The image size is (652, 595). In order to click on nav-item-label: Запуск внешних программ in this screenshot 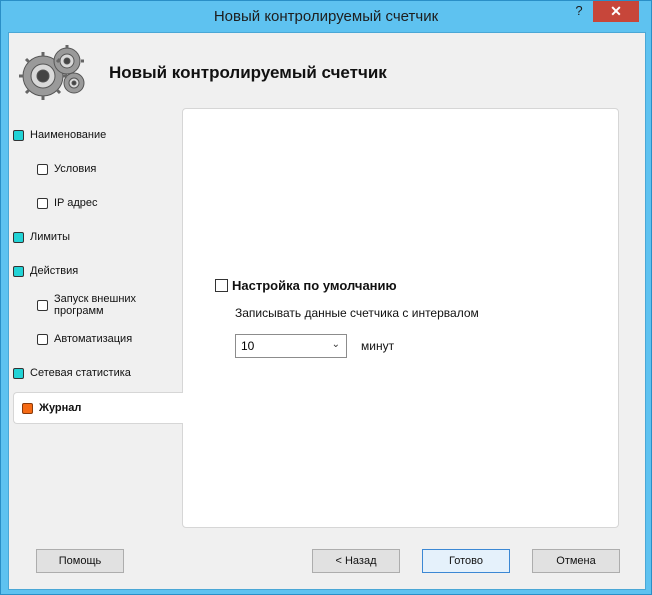, I will do `click(95, 305)`.